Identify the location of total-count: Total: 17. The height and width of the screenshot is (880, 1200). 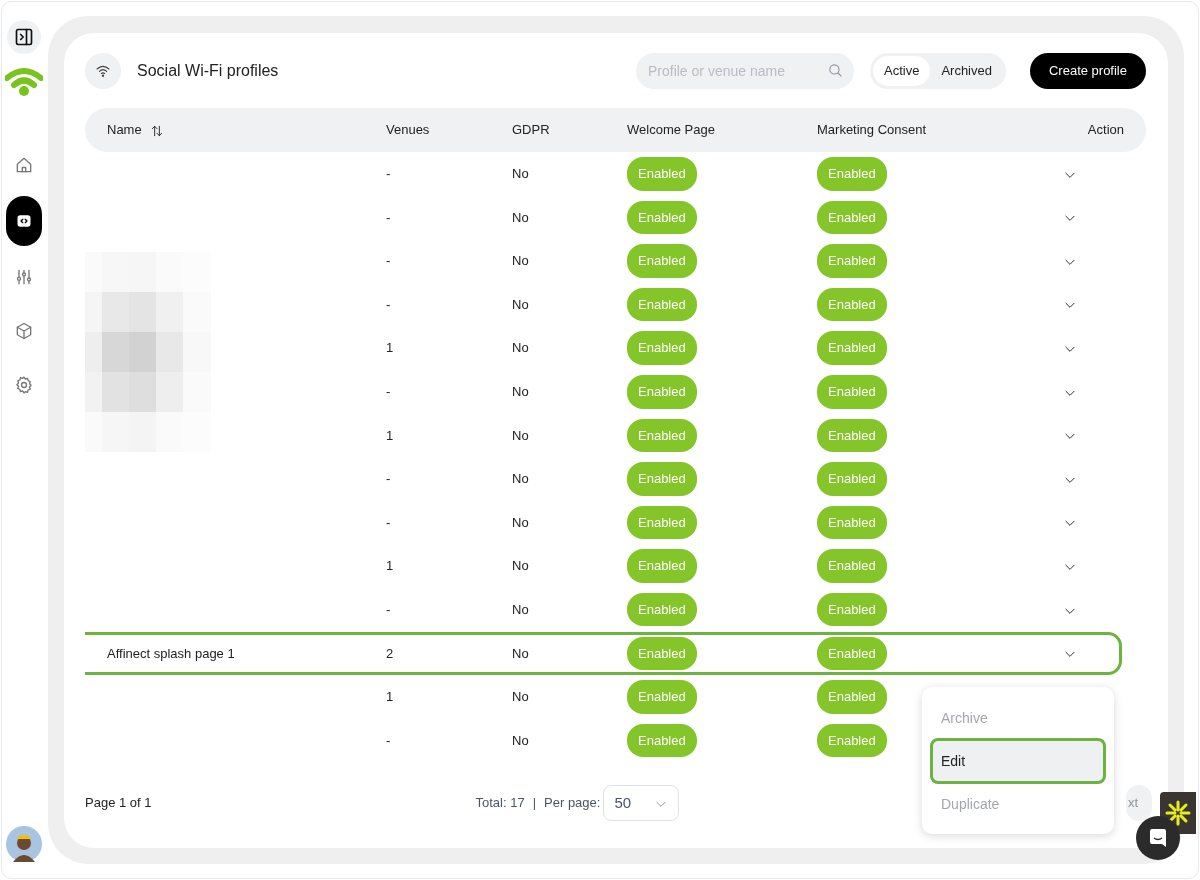
(500, 803).